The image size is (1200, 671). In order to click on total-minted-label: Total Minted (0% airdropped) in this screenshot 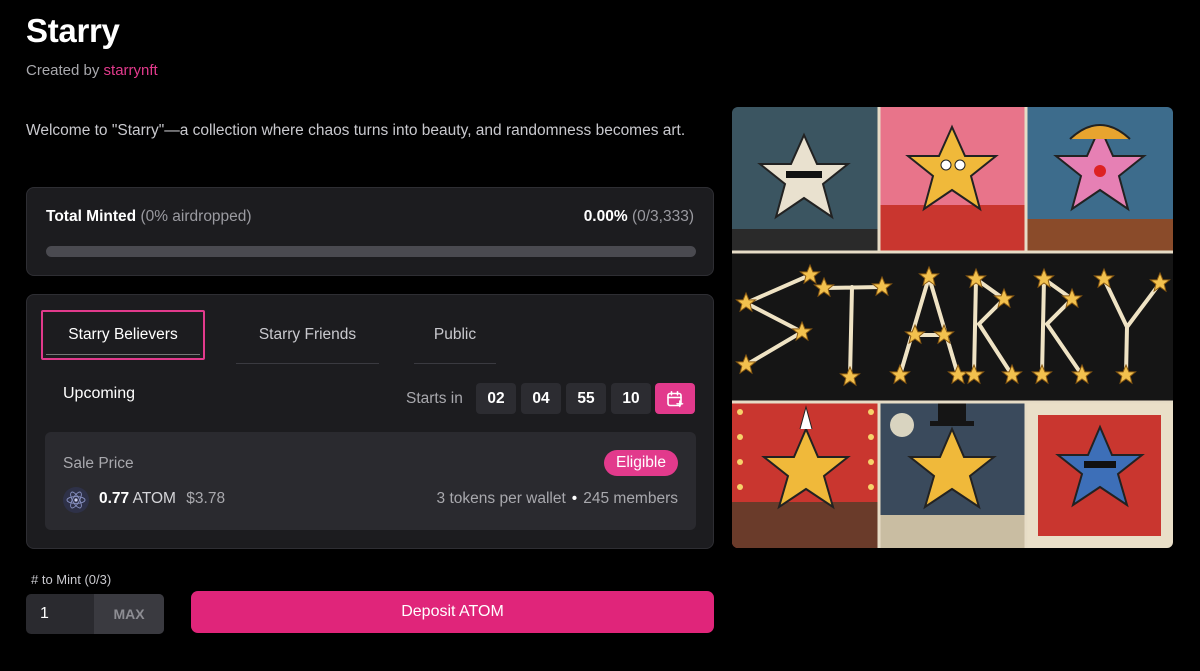, I will do `click(149, 217)`.